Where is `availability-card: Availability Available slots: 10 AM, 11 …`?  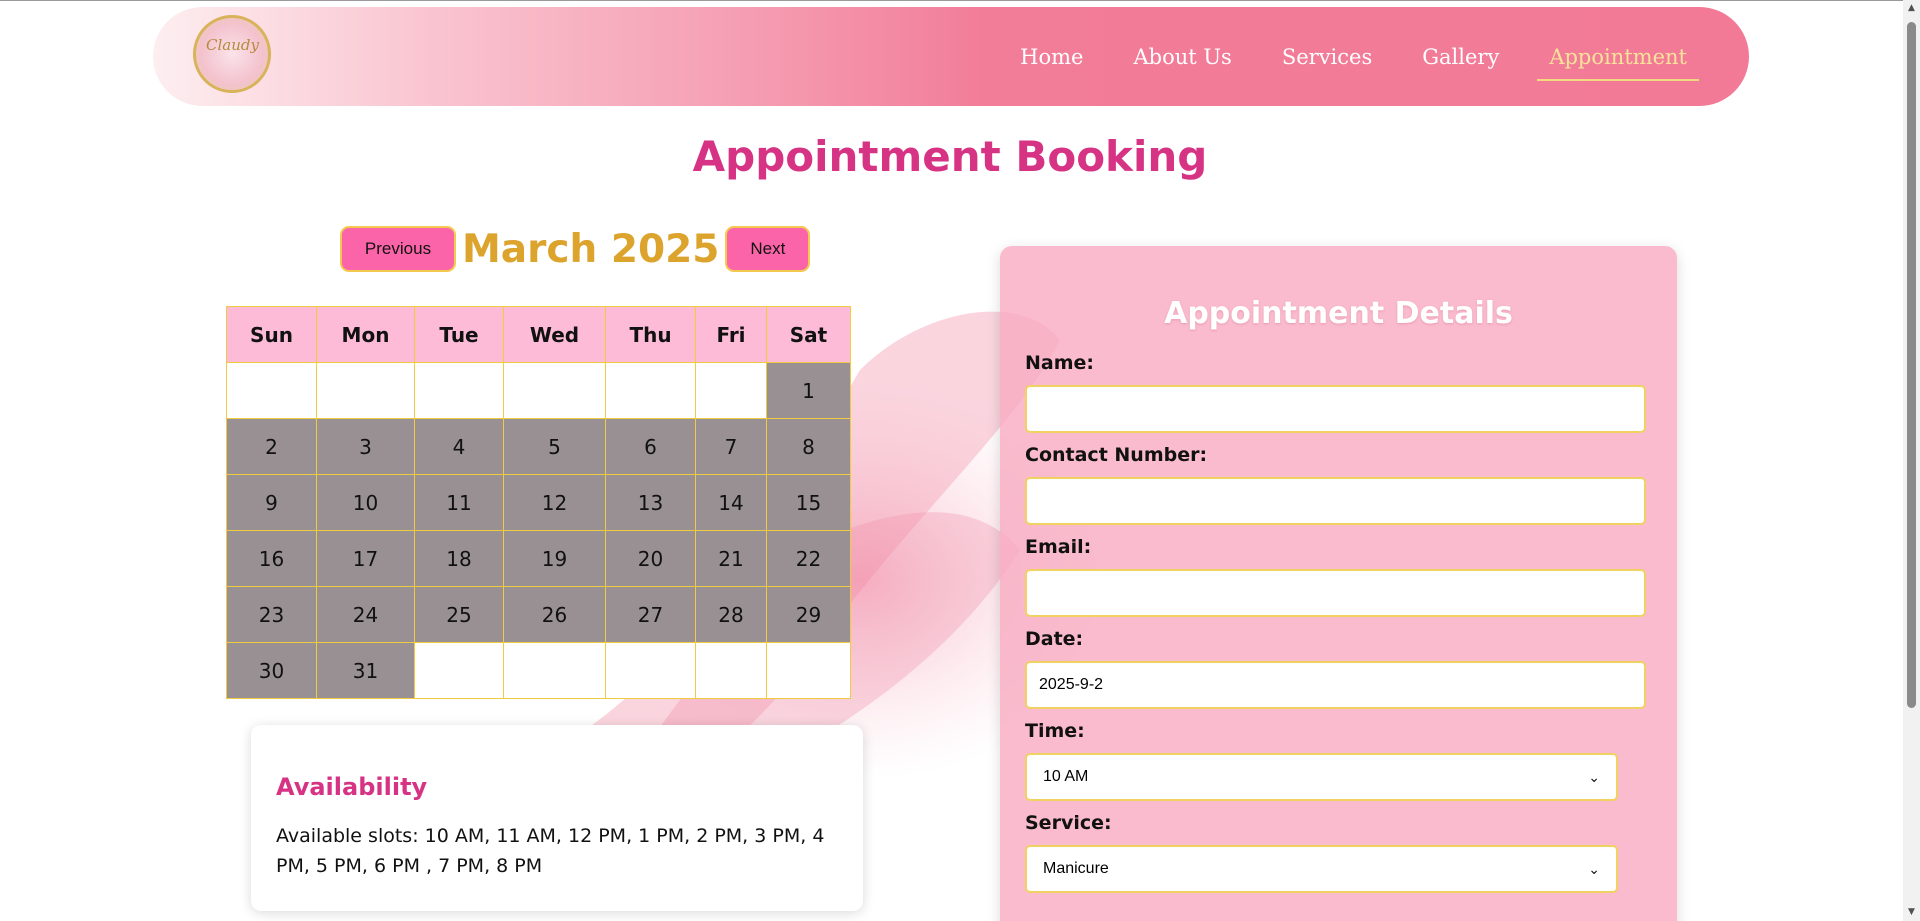 availability-card: Availability Available slots: 10 AM, 11 … is located at coordinates (557, 818).